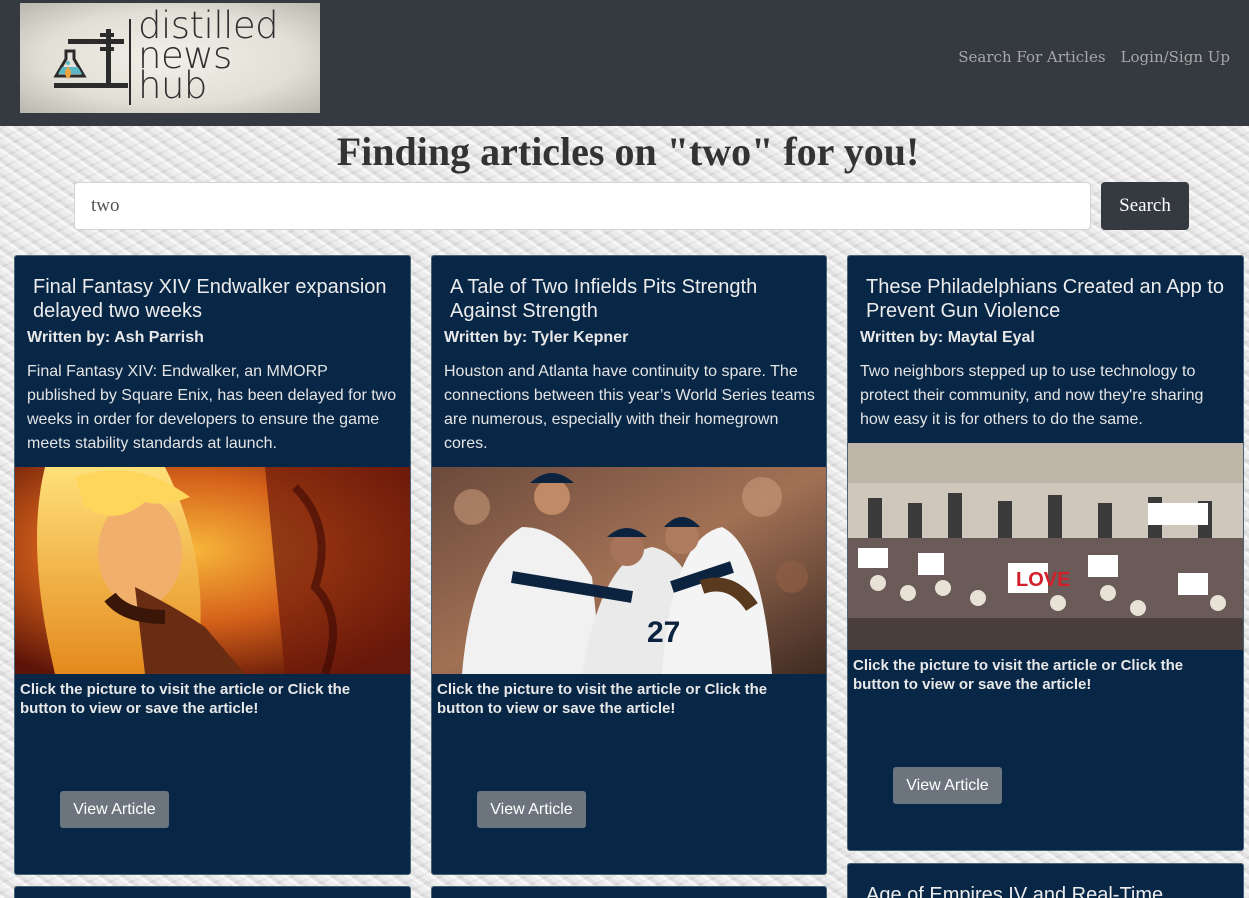 Image resolution: width=1249 pixels, height=898 pixels. Describe the element at coordinates (1015, 891) in the screenshot. I see `article-title: Age of Empires IV and Real-Time` at that location.